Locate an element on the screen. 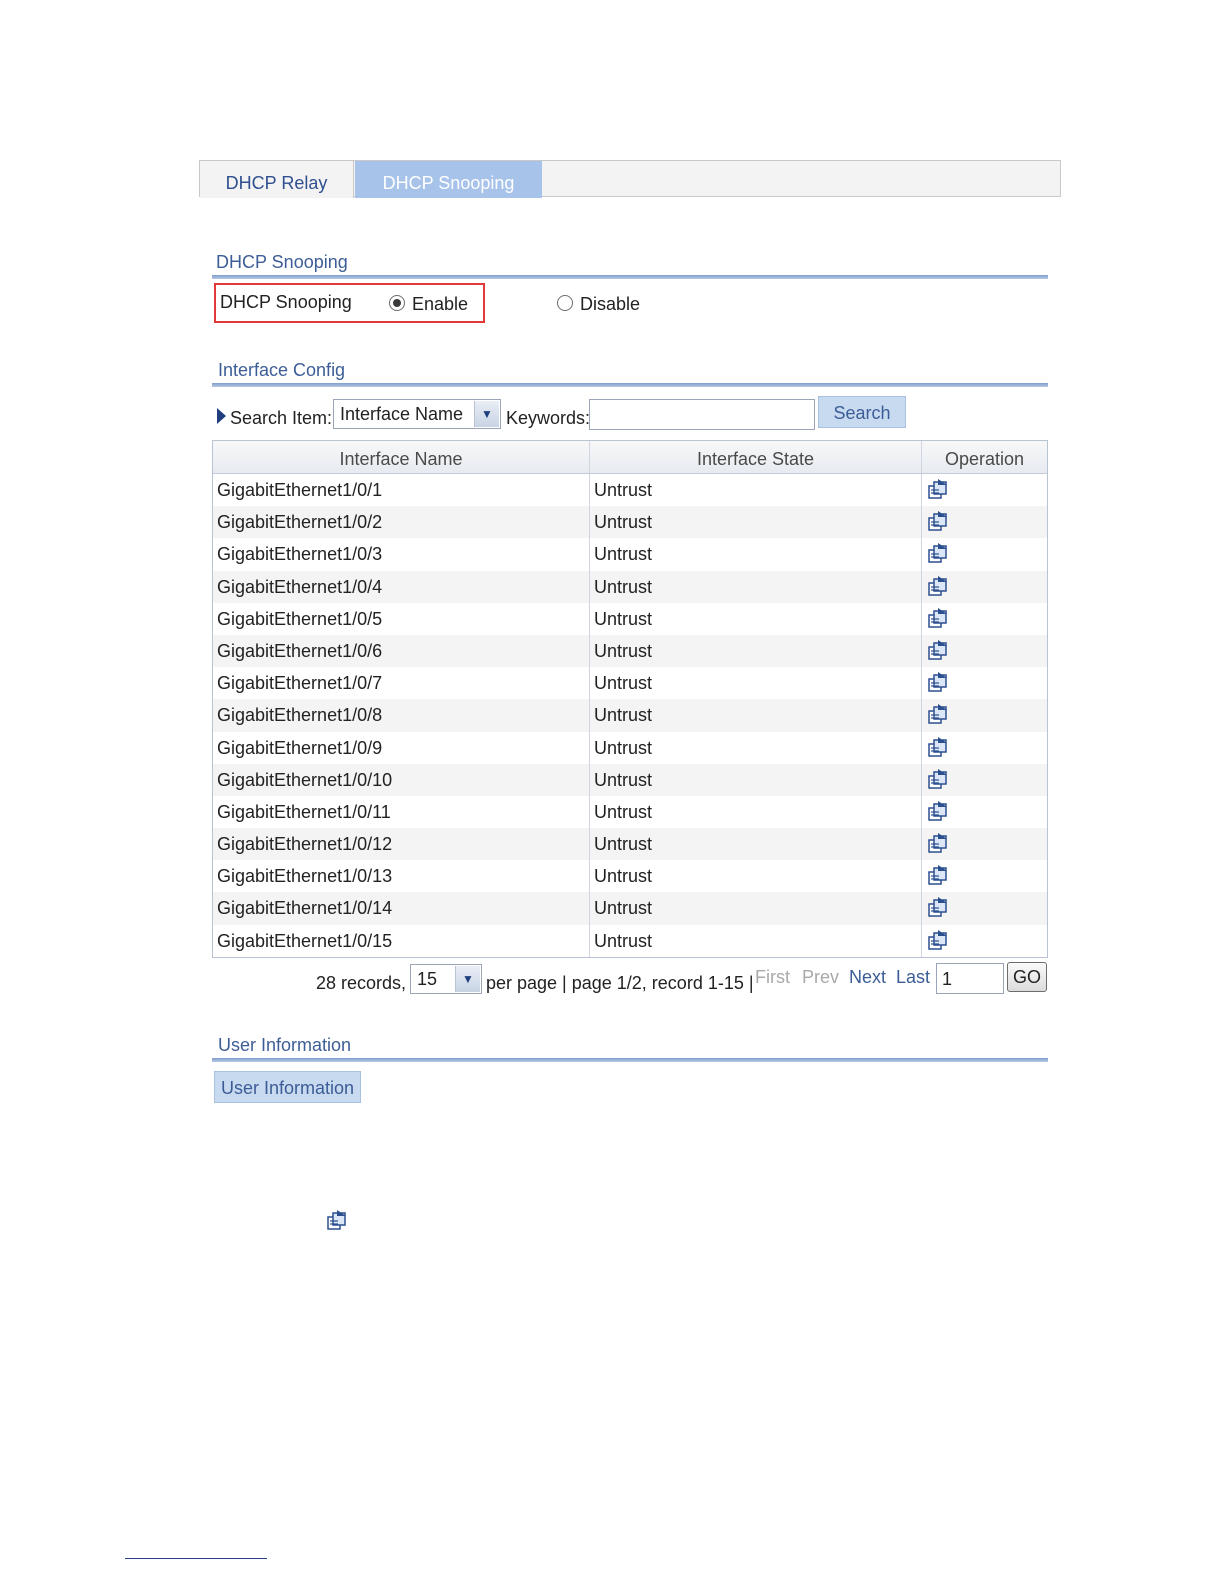  interface-name-cell: GigabitEthernet1/0/4 is located at coordinates (401, 586).